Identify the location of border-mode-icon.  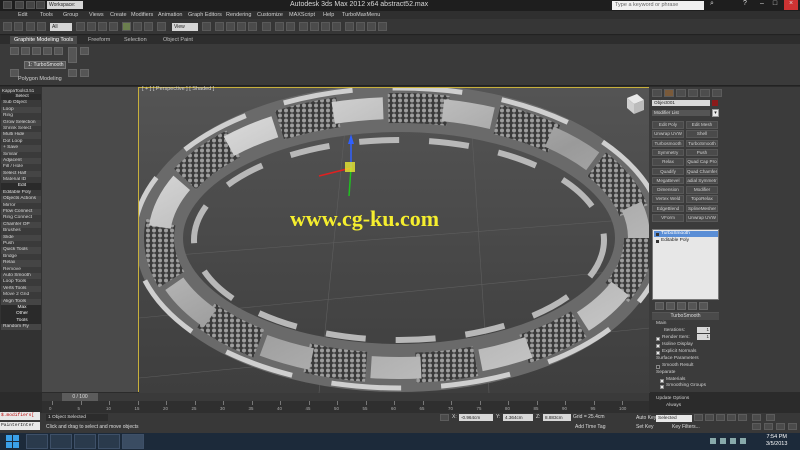
(36, 51).